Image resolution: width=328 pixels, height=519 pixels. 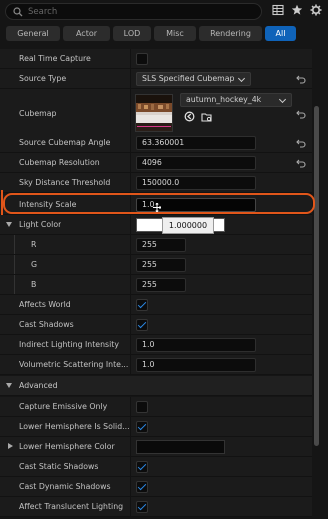 What do you see at coordinates (188, 78) in the screenshot?
I see `source-type-value: SLS Specified Cubemap` at bounding box center [188, 78].